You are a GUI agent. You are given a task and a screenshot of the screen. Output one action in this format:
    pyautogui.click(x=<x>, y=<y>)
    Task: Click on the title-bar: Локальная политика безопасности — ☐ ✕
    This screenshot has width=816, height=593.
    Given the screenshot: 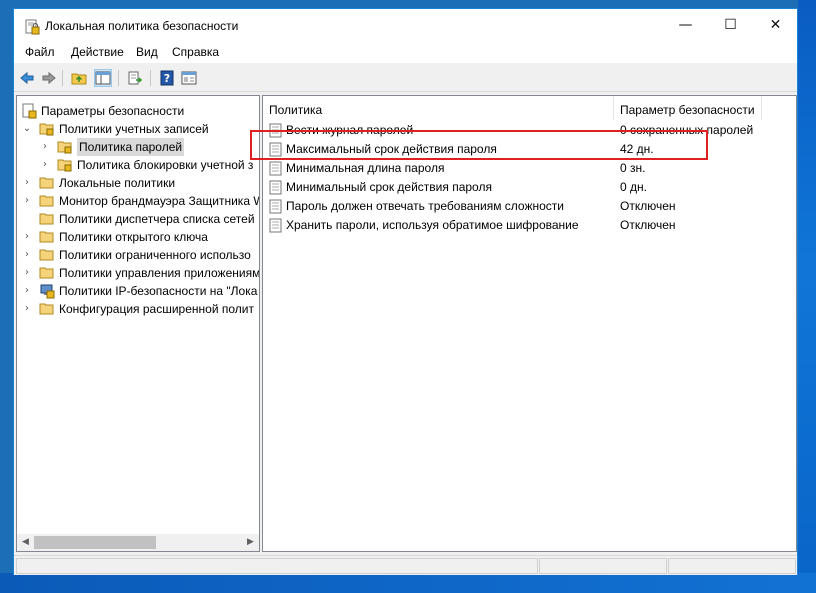 What is the action you would take?
    pyautogui.click(x=405, y=25)
    